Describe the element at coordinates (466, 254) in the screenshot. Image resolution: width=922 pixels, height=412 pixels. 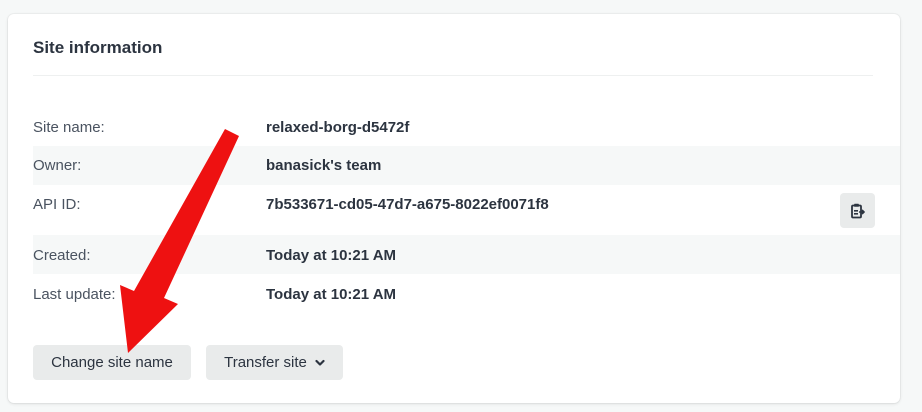
I see `row-created: Created: Today at 10:21 AM` at that location.